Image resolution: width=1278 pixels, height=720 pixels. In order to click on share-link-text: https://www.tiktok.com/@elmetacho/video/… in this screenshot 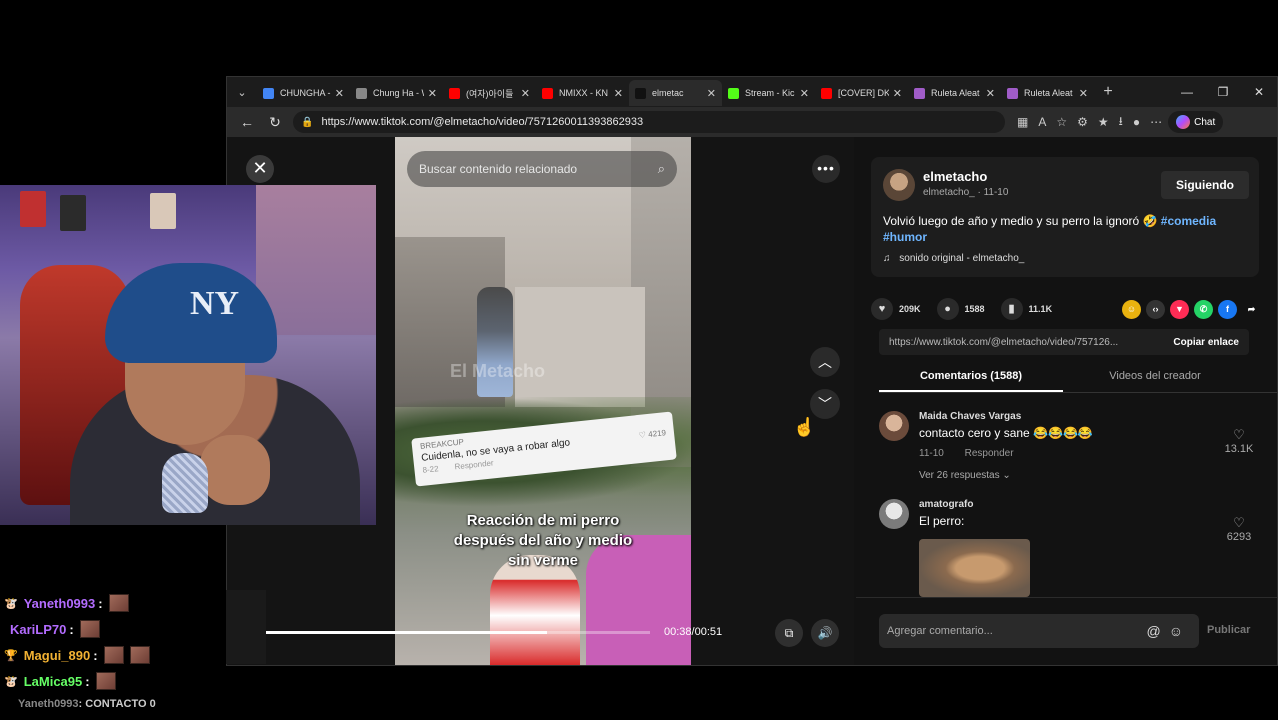, I will do `click(1014, 342)`.